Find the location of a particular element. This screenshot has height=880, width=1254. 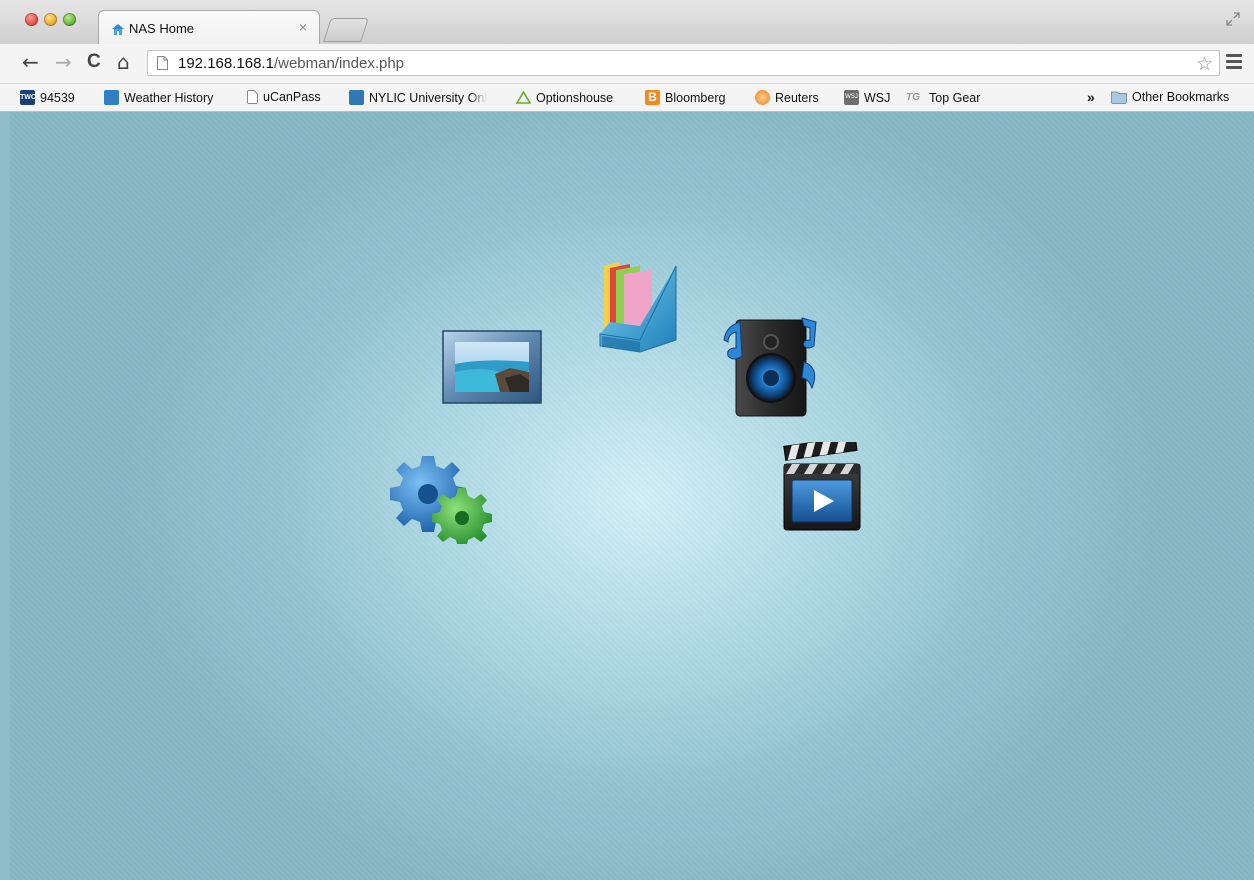

reload-icon: C is located at coordinates (94, 62).